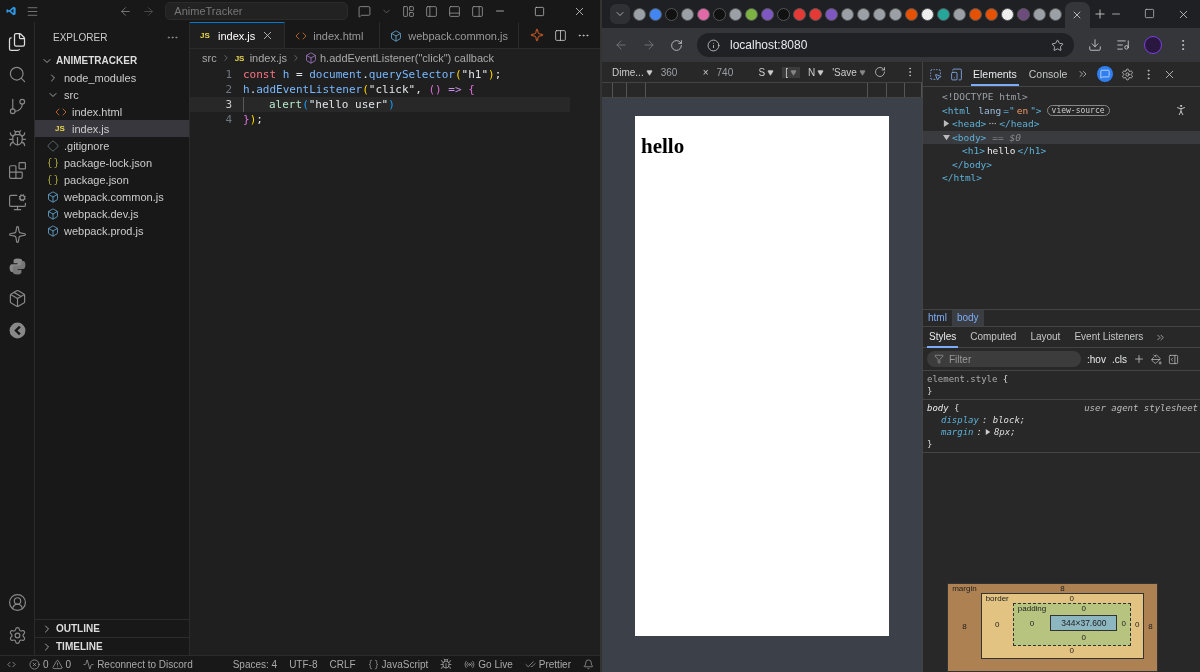  I want to click on breadcrumb: h.addEventListener("click") callback, so click(399, 58).